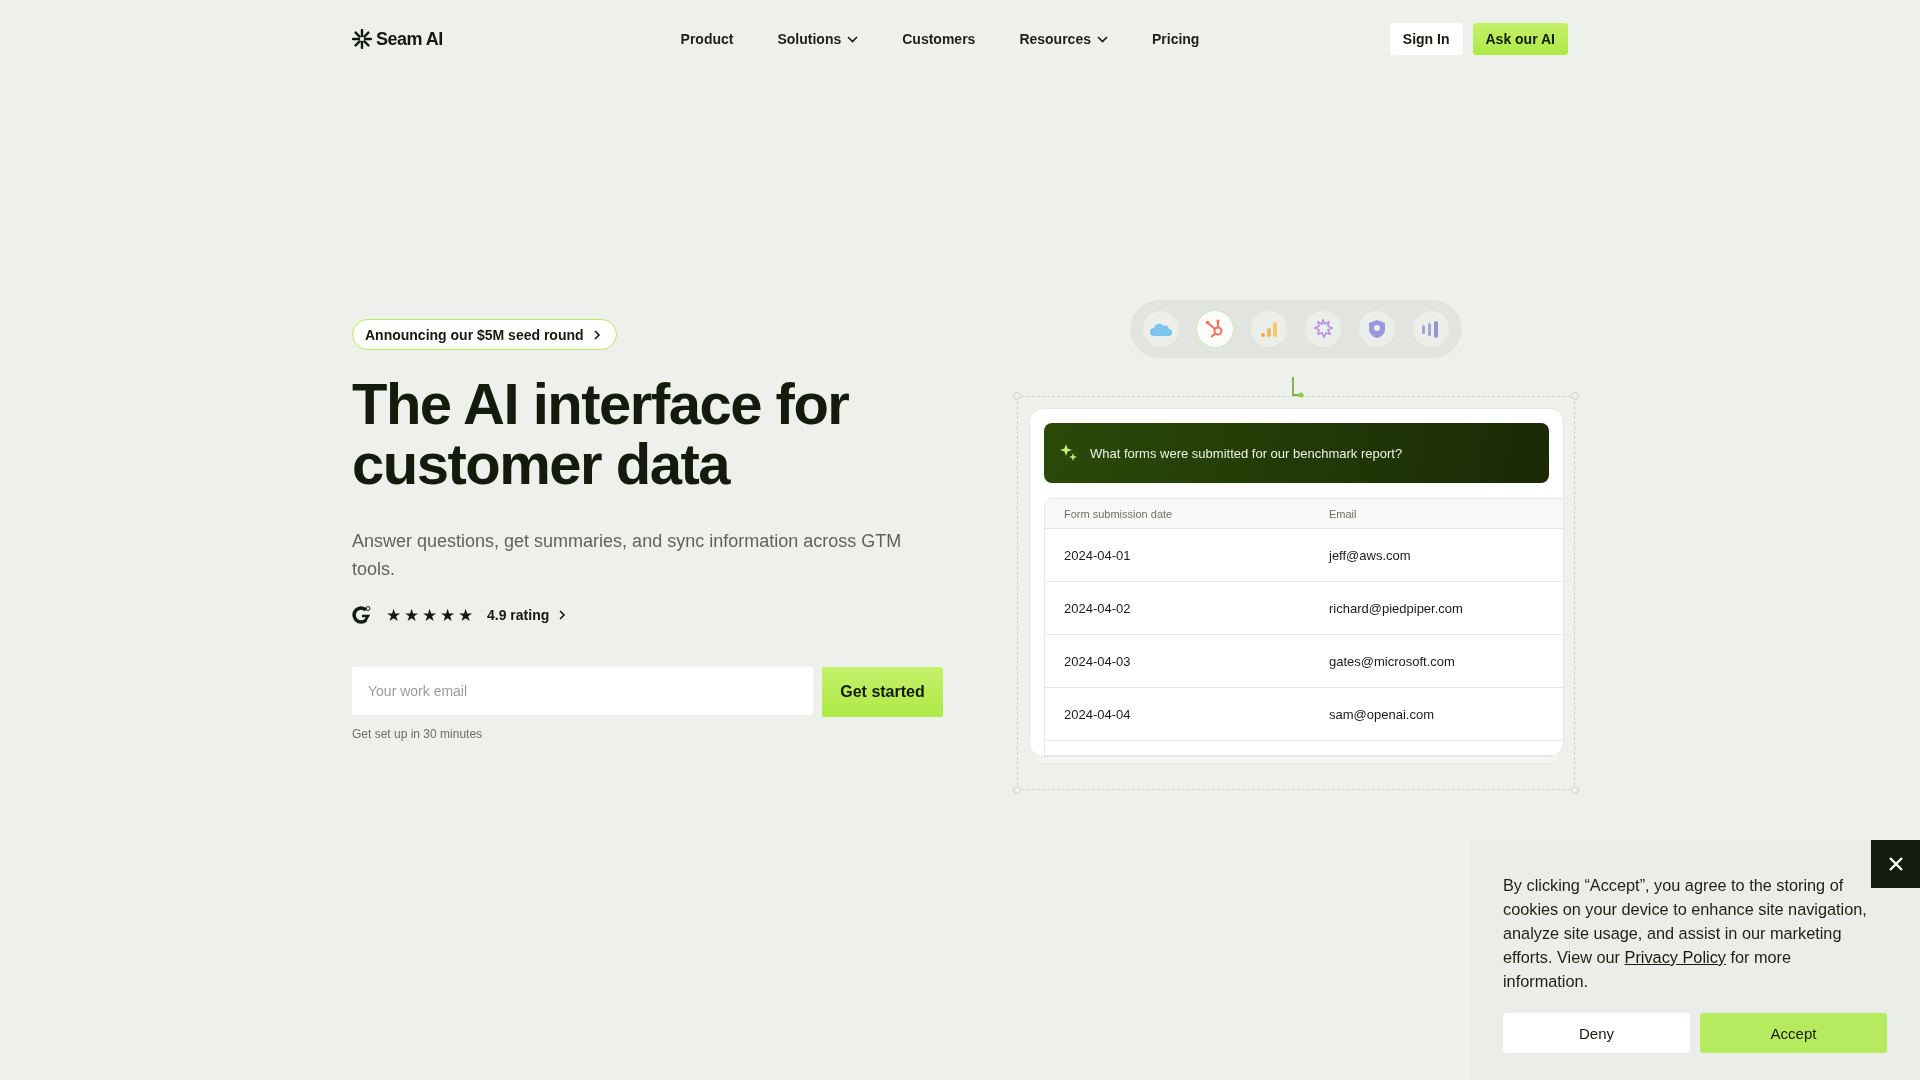  Describe the element at coordinates (1343, 513) in the screenshot. I see `column-header: Email` at that location.